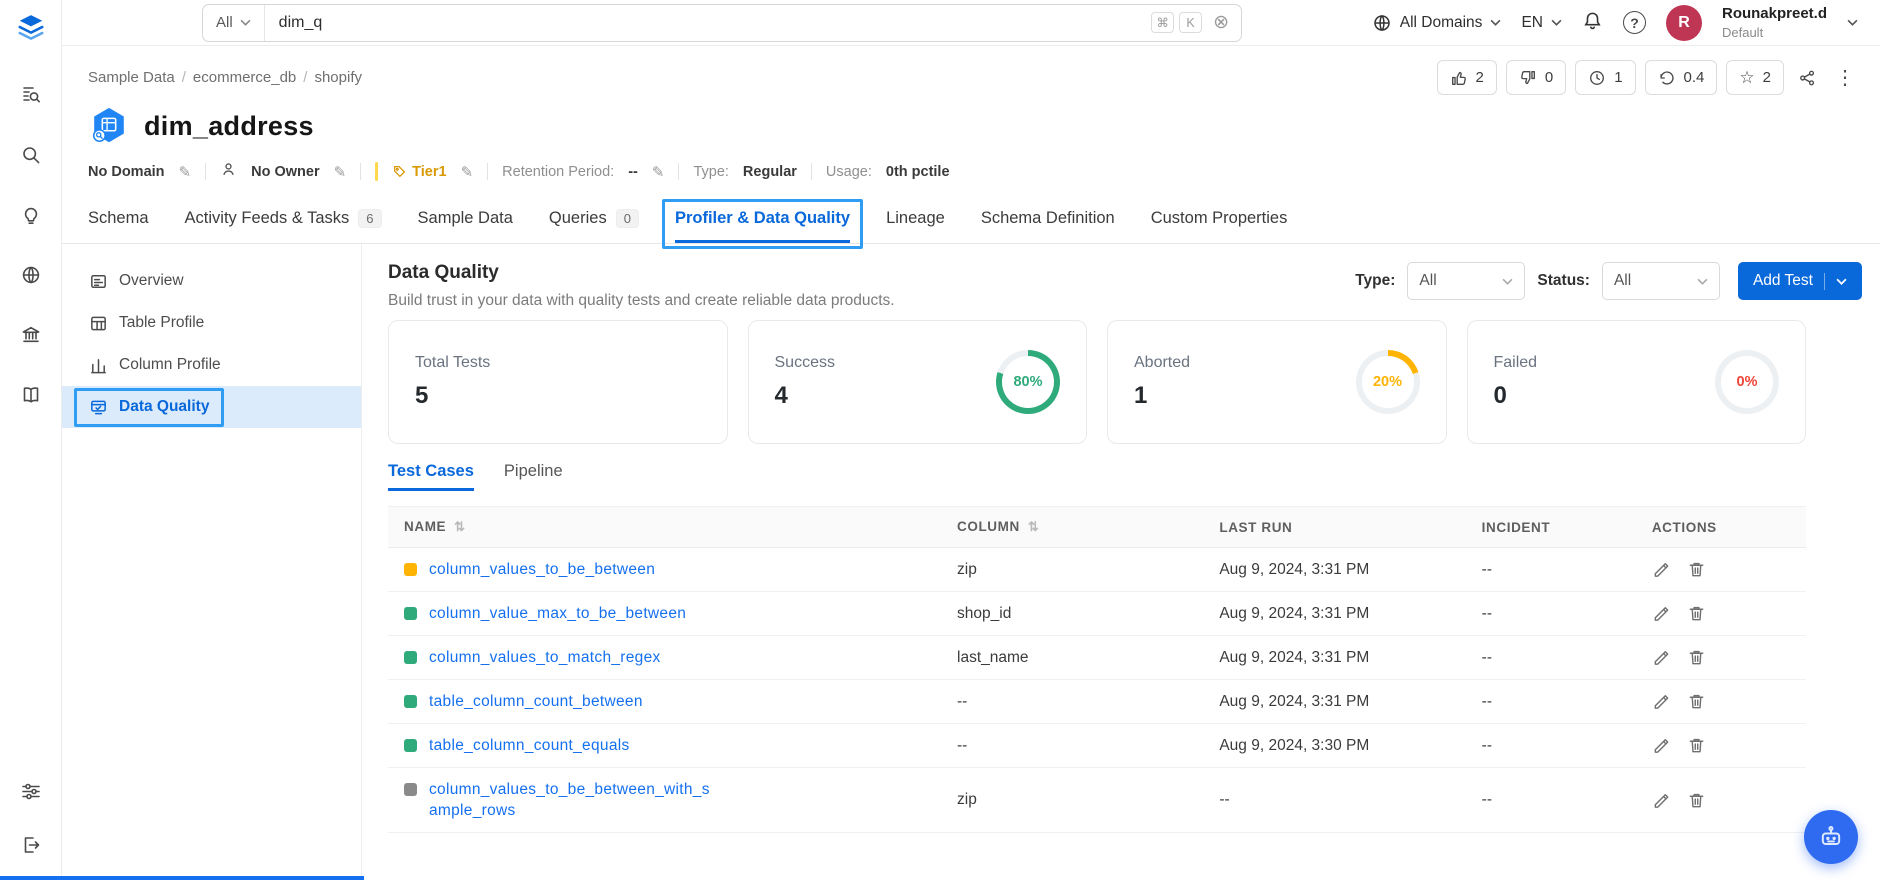 The width and height of the screenshot is (1880, 880). What do you see at coordinates (211, 323) in the screenshot?
I see `subnav-item-table-profile: Table Profile` at bounding box center [211, 323].